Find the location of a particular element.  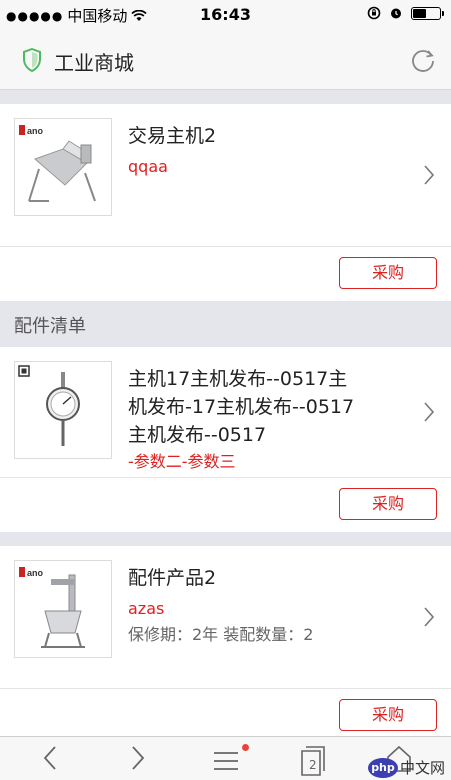

product-info: 配件产品2 azas 保修期：2年 装配数量：2 is located at coordinates (220, 604).